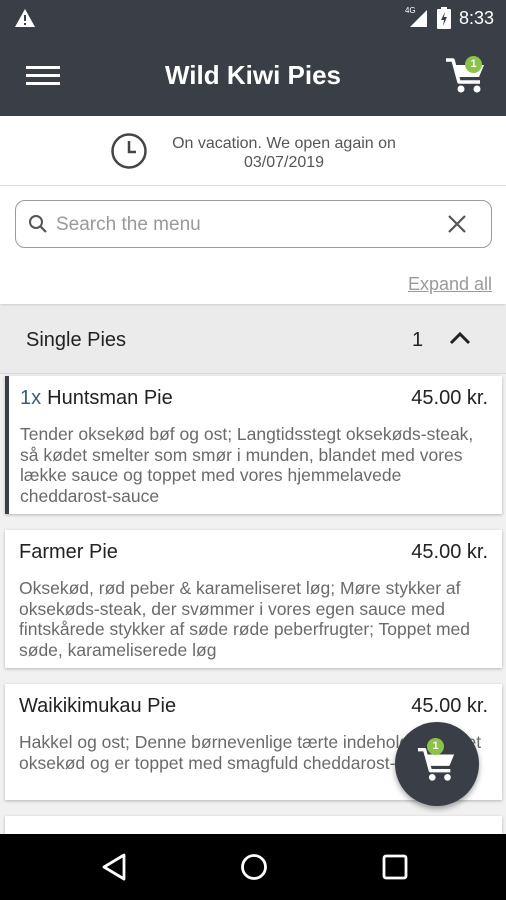 The image size is (506, 900). I want to click on fab-count-badge: 1, so click(435, 746).